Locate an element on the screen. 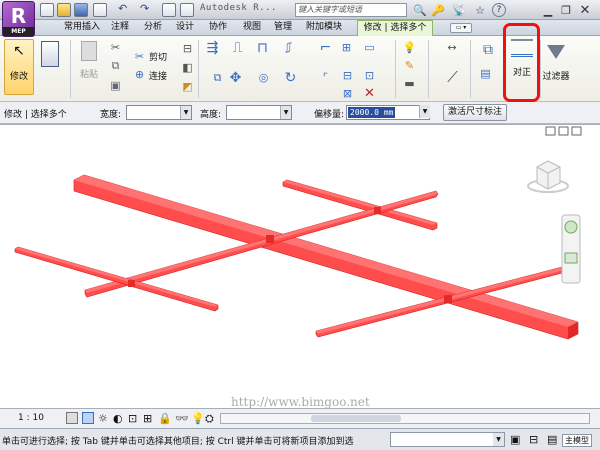 The height and width of the screenshot is (450, 600). tab-annotate: 注释 is located at coordinates (120, 28).